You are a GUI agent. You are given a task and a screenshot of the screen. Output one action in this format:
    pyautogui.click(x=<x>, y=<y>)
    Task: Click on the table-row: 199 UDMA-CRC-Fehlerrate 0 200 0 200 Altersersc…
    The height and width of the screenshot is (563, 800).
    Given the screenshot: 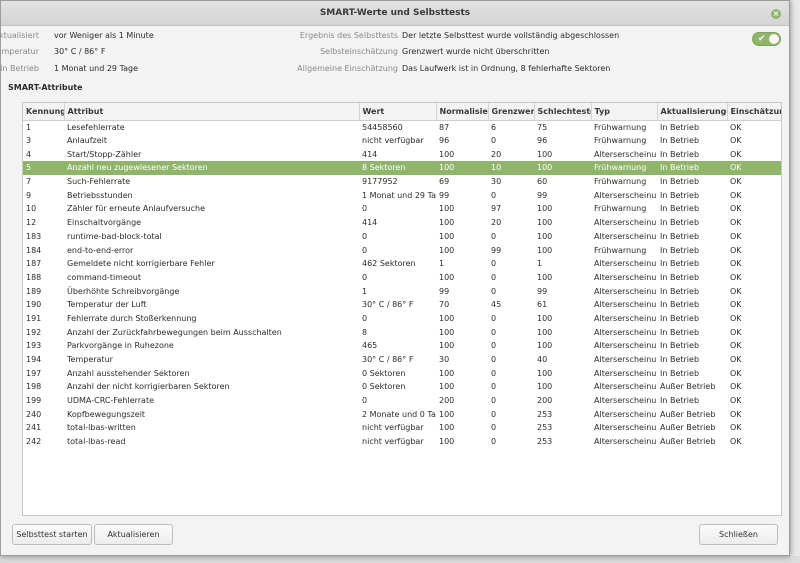 What is the action you would take?
    pyautogui.click(x=402, y=401)
    